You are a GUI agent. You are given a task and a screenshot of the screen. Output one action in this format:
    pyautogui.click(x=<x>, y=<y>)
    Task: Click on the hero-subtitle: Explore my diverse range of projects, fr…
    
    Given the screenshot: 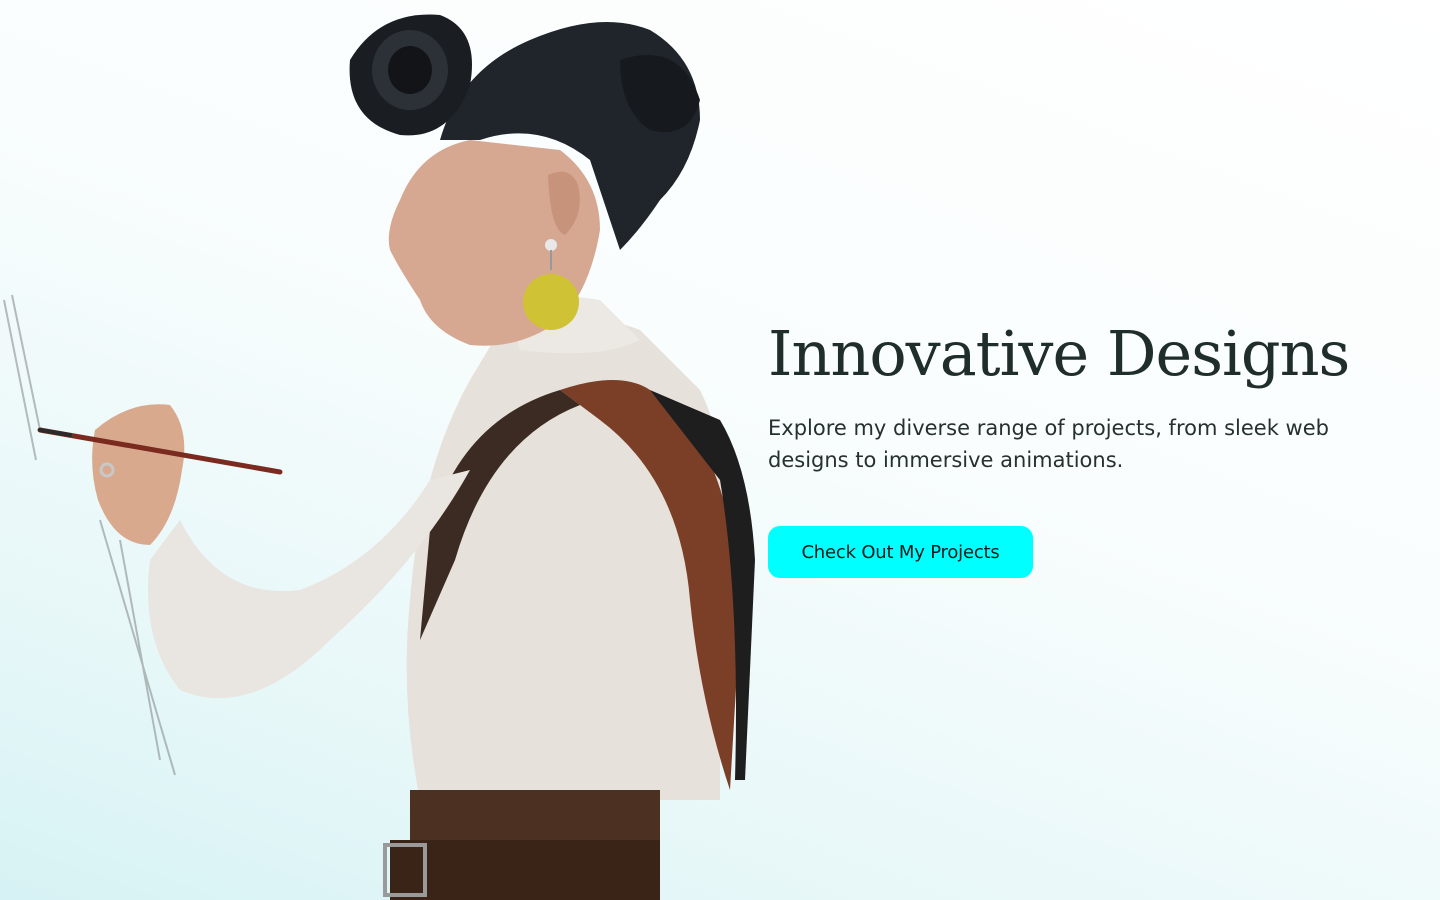 What is the action you would take?
    pyautogui.click(x=1048, y=444)
    